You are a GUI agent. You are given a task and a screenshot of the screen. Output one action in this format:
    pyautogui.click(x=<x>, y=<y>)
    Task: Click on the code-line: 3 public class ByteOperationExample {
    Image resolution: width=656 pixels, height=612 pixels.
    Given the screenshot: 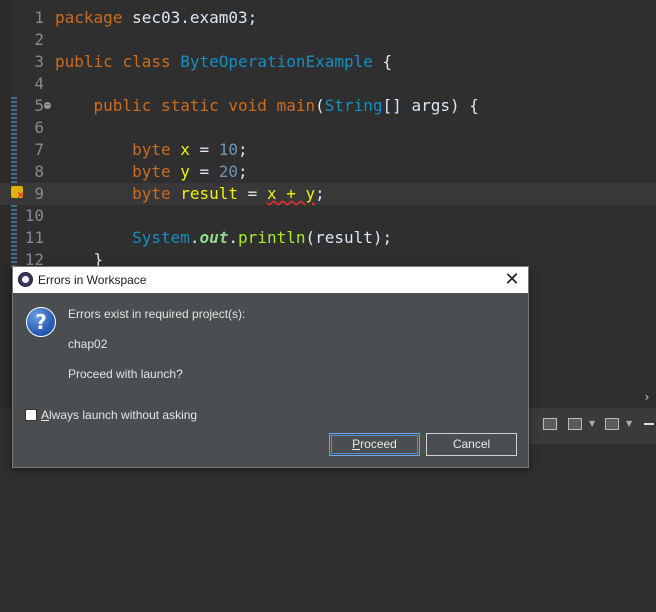 What is the action you would take?
    pyautogui.click(x=328, y=62)
    